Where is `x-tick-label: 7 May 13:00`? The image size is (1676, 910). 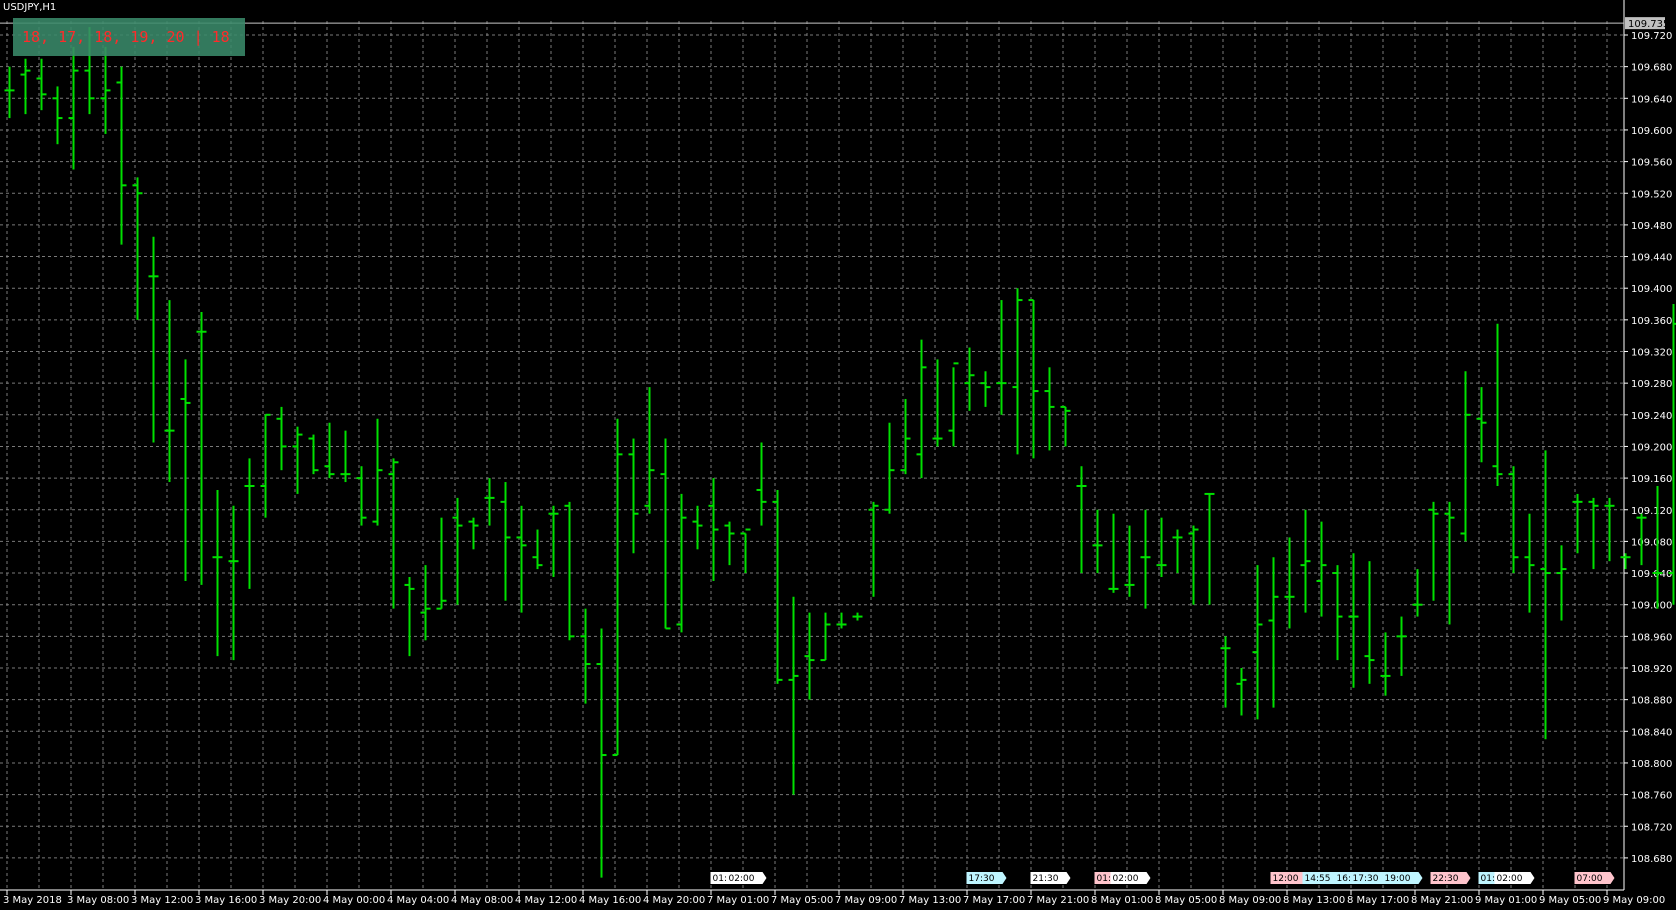 x-tick-label: 7 May 13:00 is located at coordinates (930, 900).